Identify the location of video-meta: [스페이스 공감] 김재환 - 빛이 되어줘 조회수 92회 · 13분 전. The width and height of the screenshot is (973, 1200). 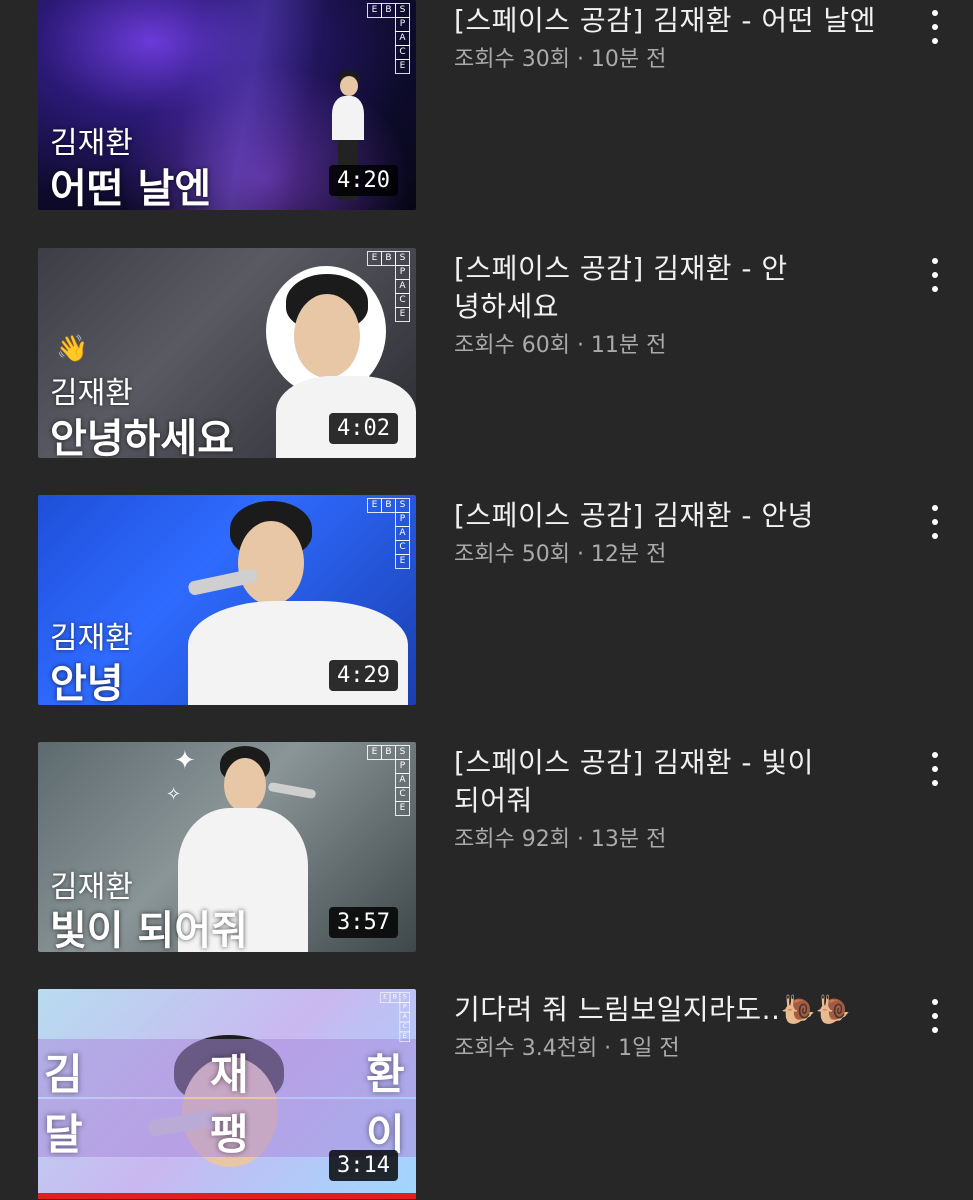
(679, 799).